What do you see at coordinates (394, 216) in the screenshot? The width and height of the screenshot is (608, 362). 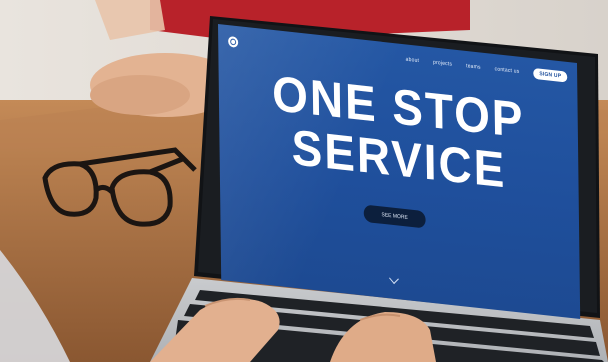 I see `see-more-button: SEE MORE` at bounding box center [394, 216].